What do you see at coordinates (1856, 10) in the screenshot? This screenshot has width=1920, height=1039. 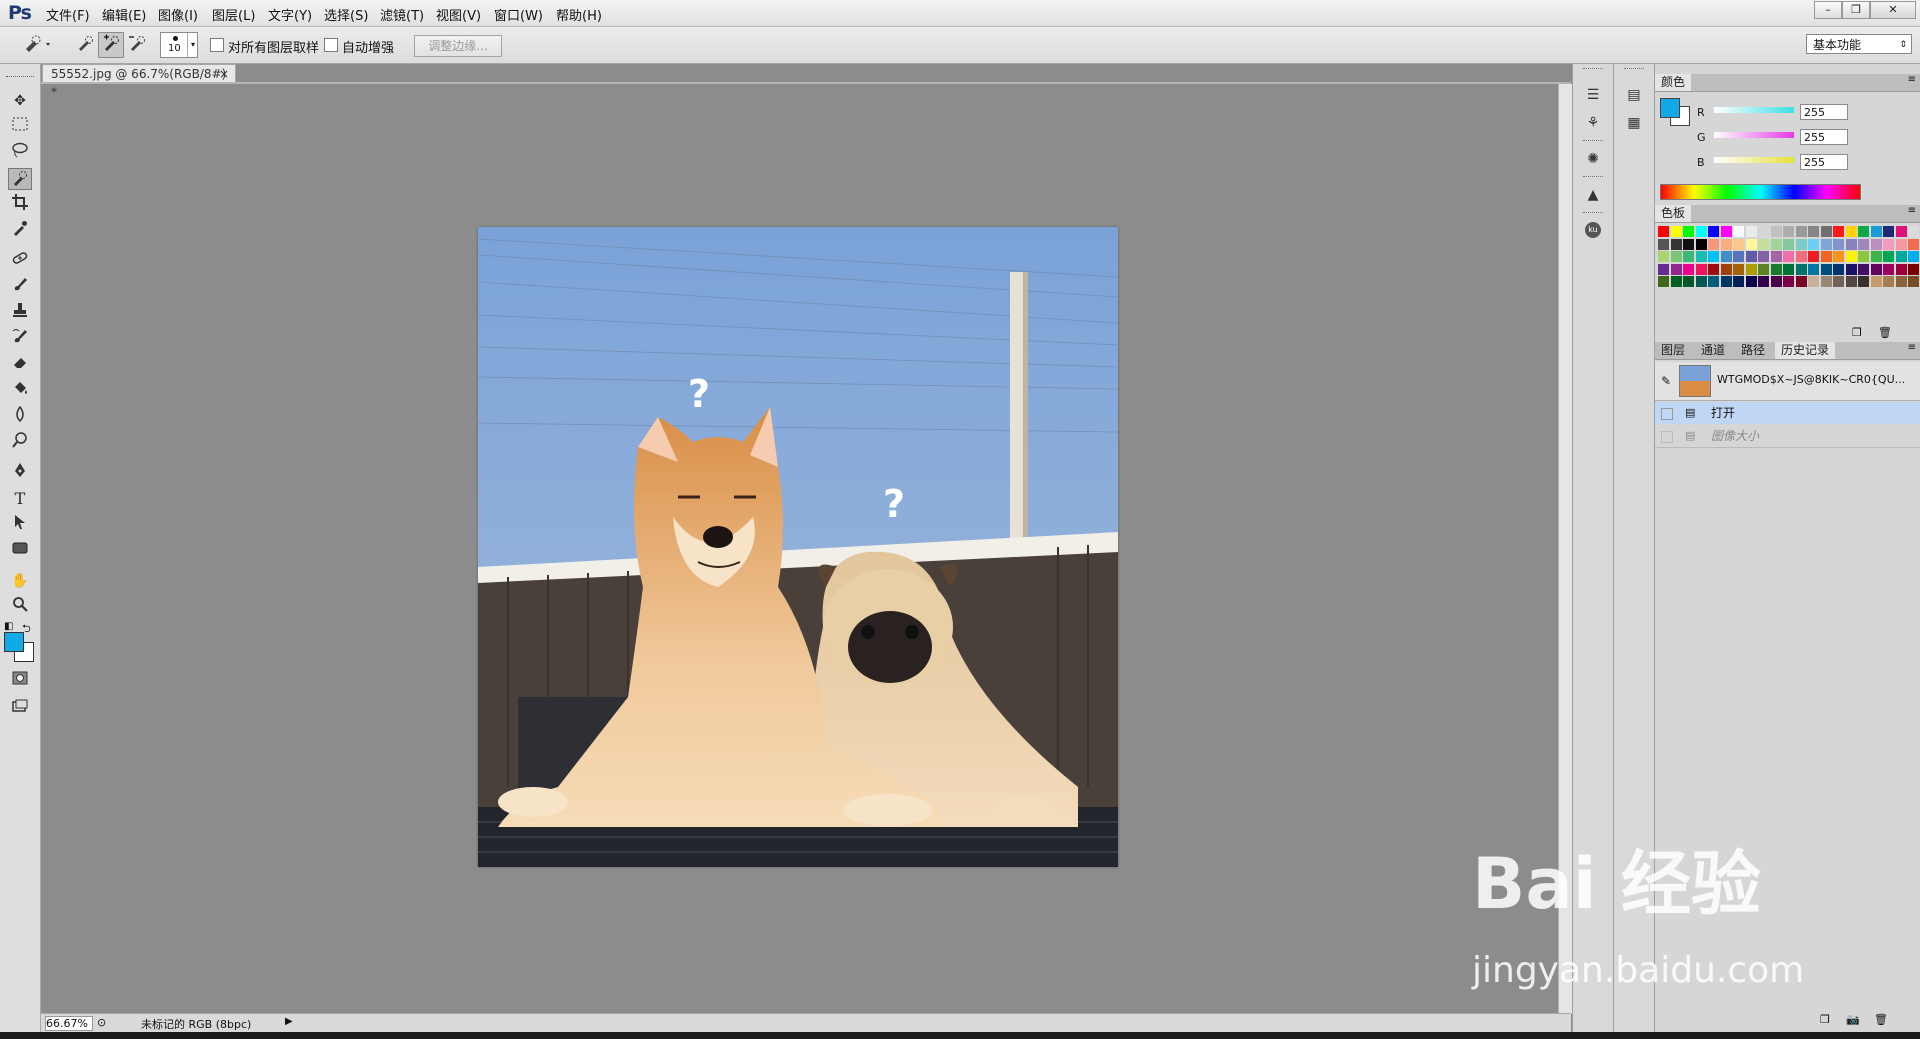 I see `restore-button: ❐` at bounding box center [1856, 10].